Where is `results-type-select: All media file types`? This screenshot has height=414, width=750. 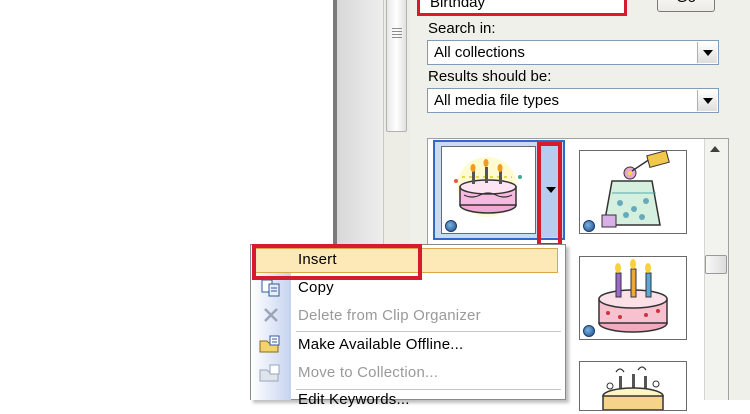 results-type-select: All media file types is located at coordinates (573, 100).